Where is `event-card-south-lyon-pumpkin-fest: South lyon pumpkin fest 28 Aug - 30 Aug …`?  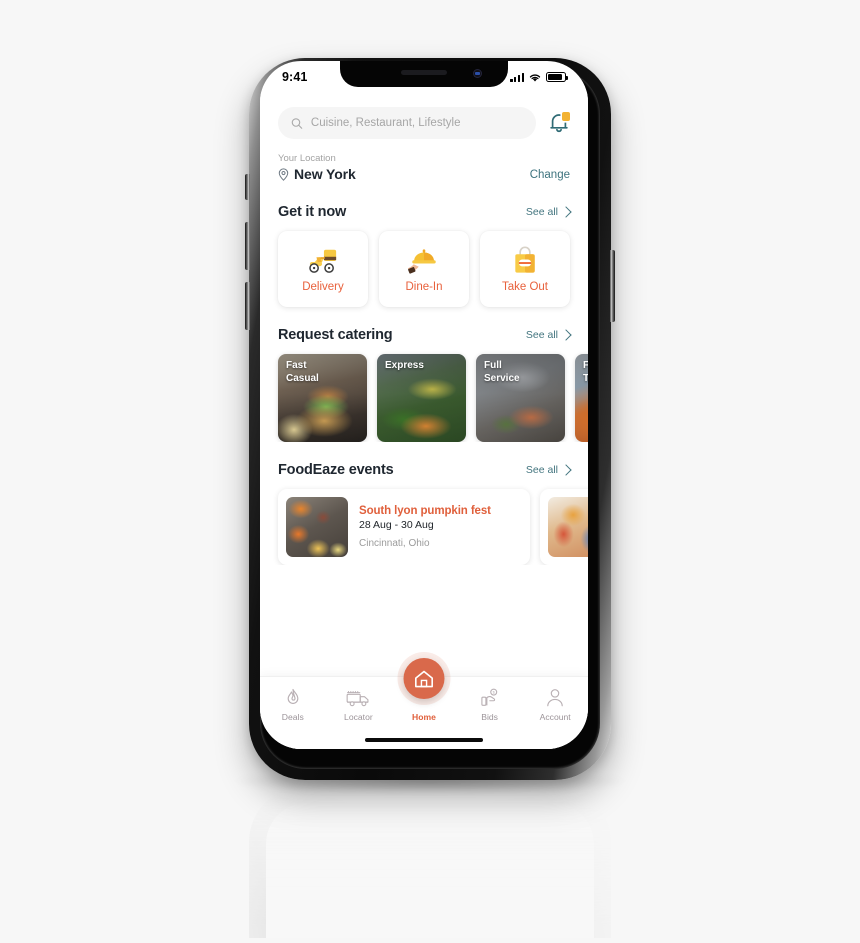 event-card-south-lyon-pumpkin-fest: South lyon pumpkin fest 28 Aug - 30 Aug … is located at coordinates (404, 527).